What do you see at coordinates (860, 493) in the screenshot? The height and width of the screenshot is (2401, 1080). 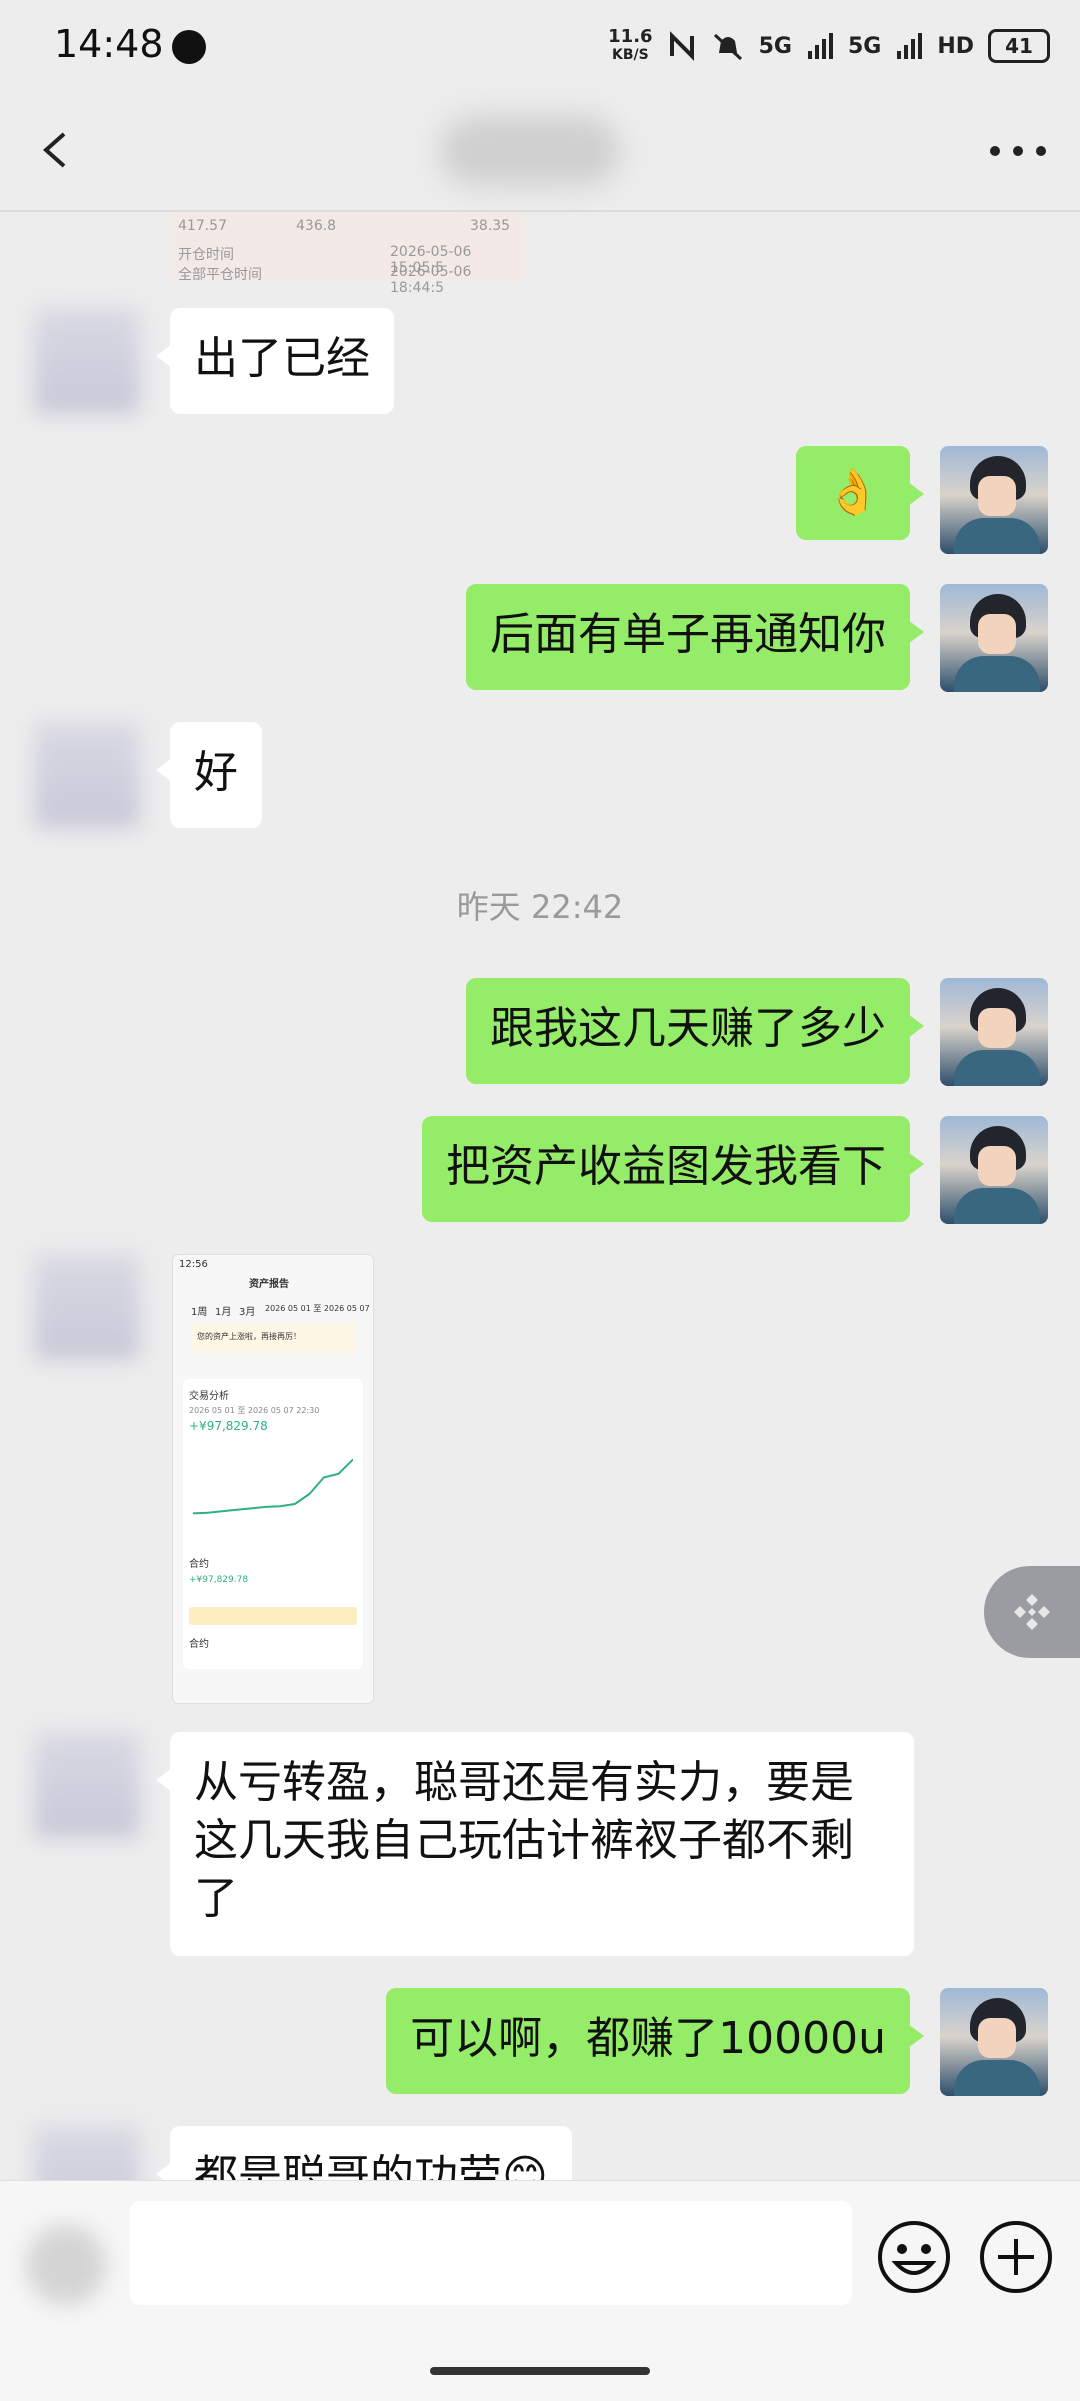 I see `message-bubble-outgoing: 👌` at bounding box center [860, 493].